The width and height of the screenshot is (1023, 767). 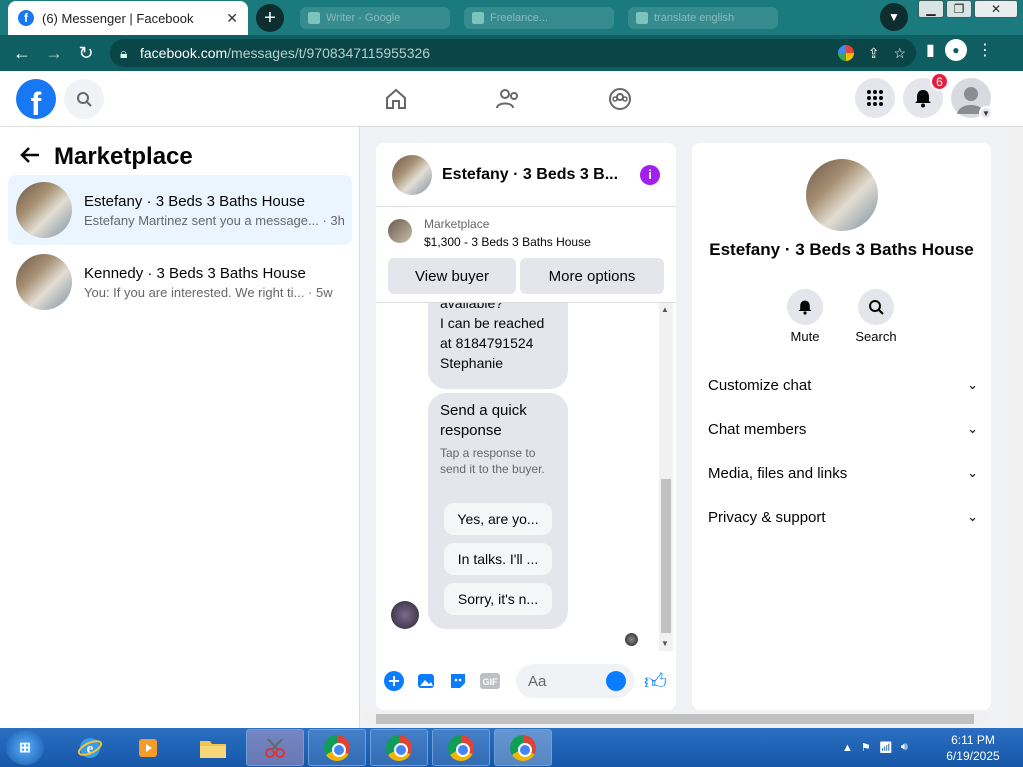 I want to click on tray-expand-icon: ▲, so click(x=847, y=748).